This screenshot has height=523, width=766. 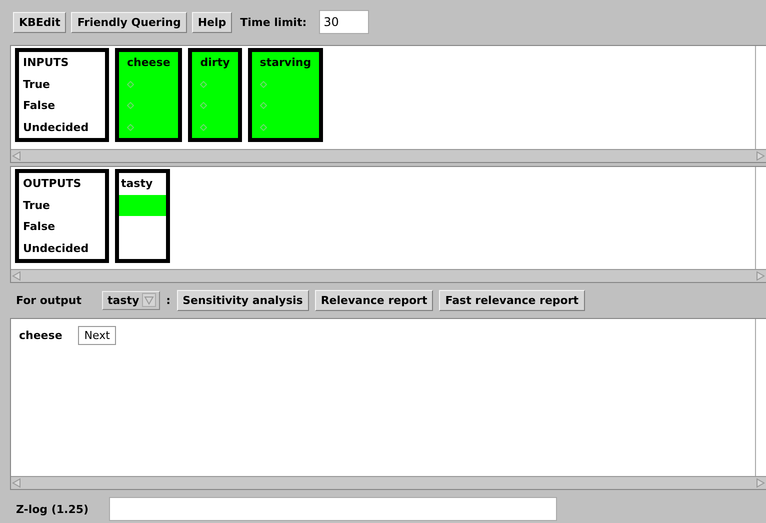 What do you see at coordinates (286, 63) in the screenshot?
I see `variable-name: starving` at bounding box center [286, 63].